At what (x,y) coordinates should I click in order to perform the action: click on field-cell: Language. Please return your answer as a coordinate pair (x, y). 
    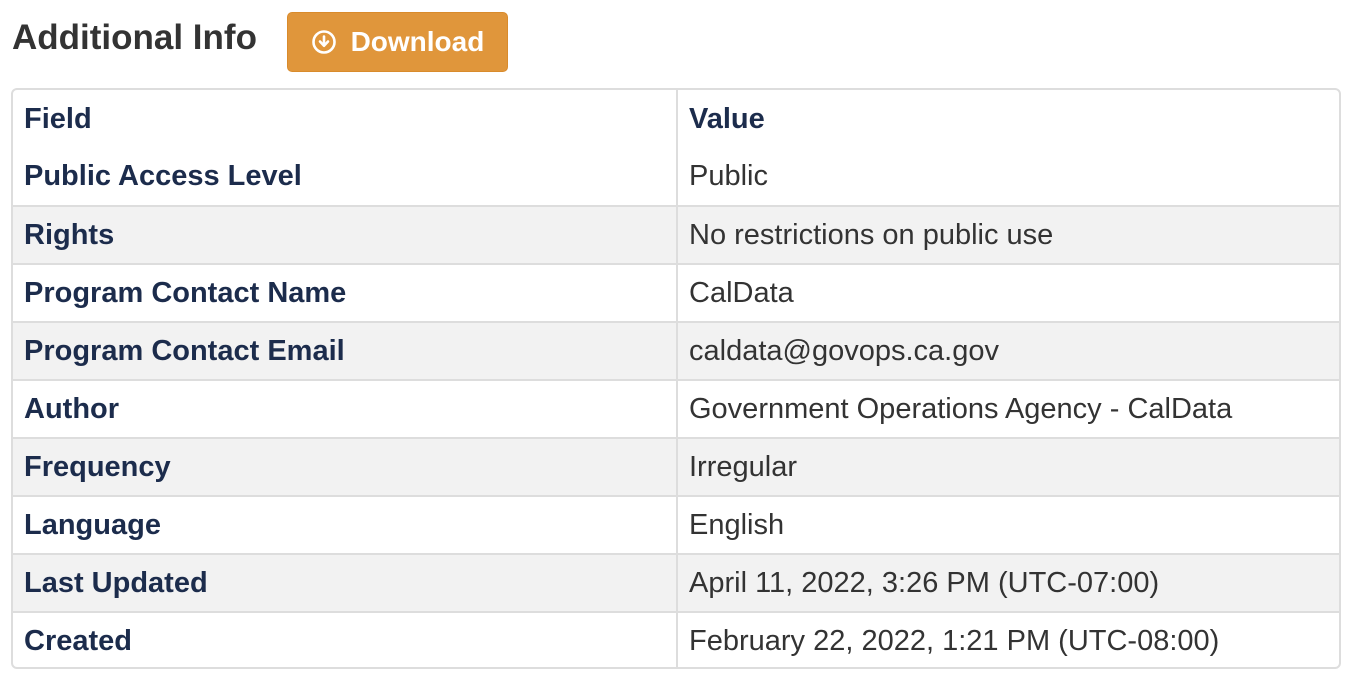
    Looking at the image, I should click on (345, 524).